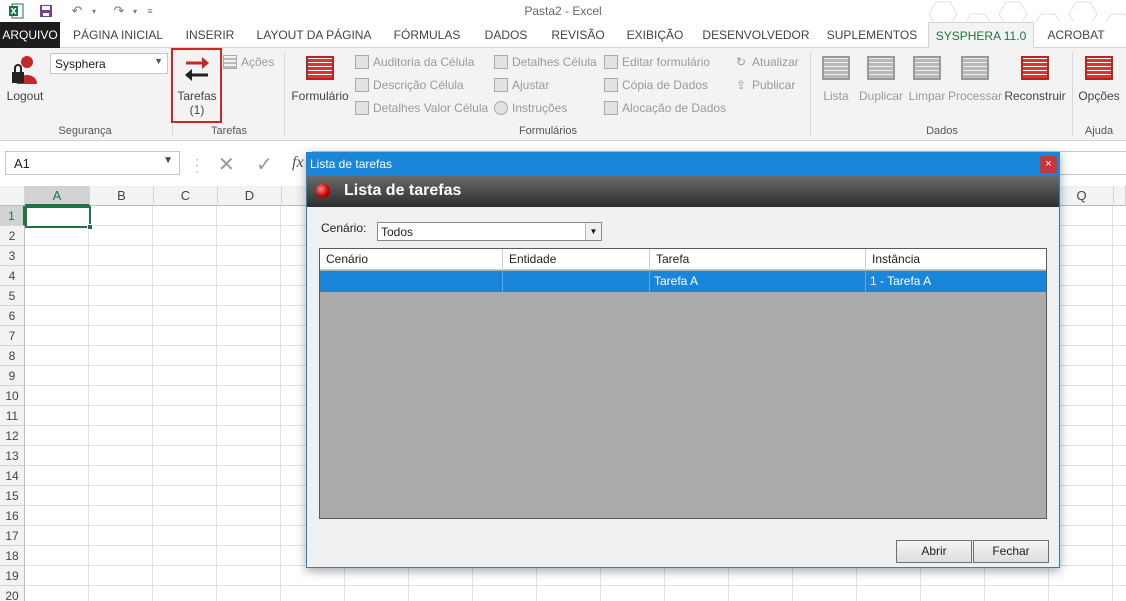 The height and width of the screenshot is (601, 1126). I want to click on row-header: 15, so click(12, 496).